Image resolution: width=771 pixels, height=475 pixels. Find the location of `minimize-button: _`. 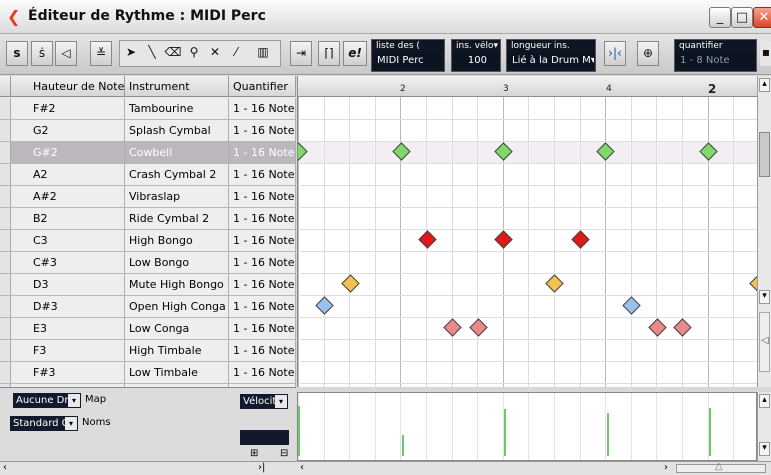

minimize-button: _ is located at coordinates (720, 17).